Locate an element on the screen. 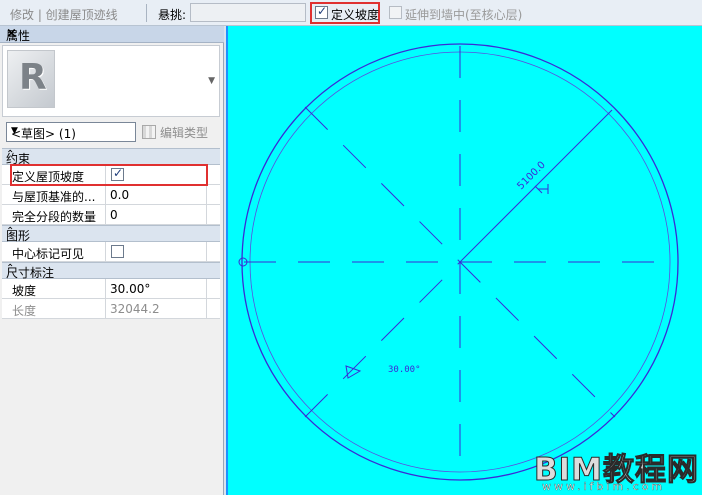  group-dimensions: 尺寸标注 ⌃ is located at coordinates (111, 271).